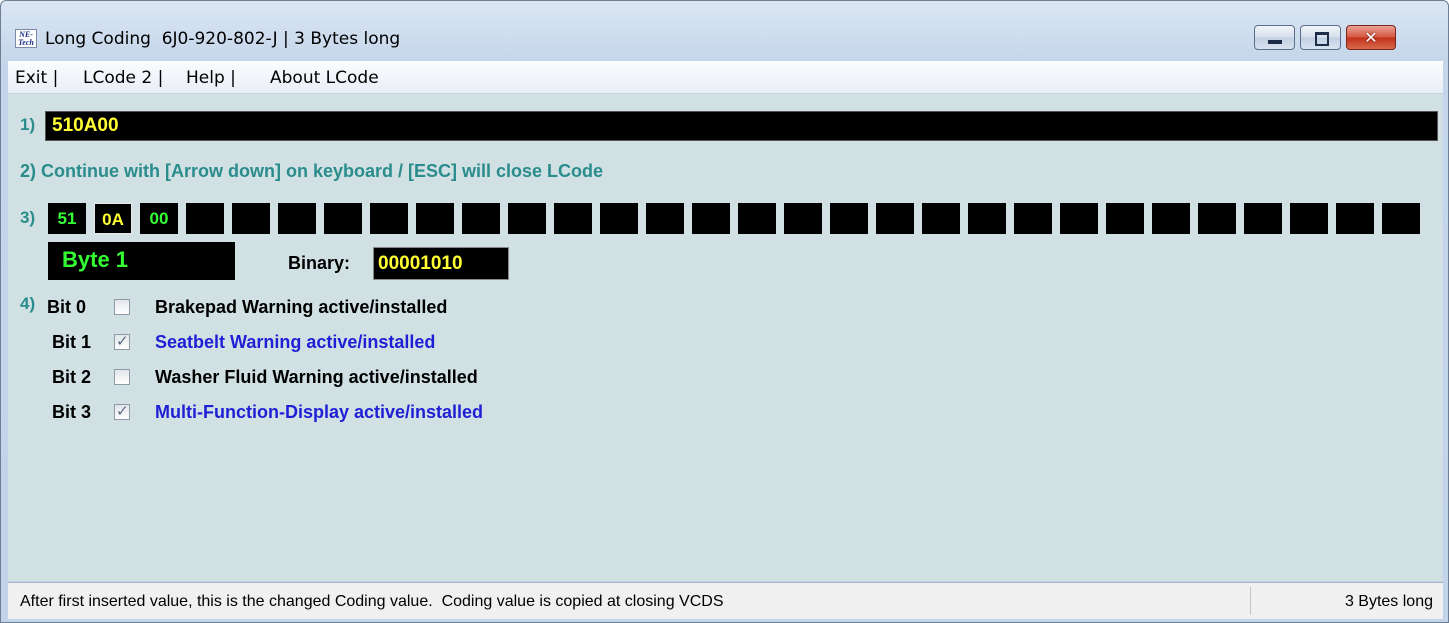  I want to click on byte-label-box: Byte 1, so click(141, 261).